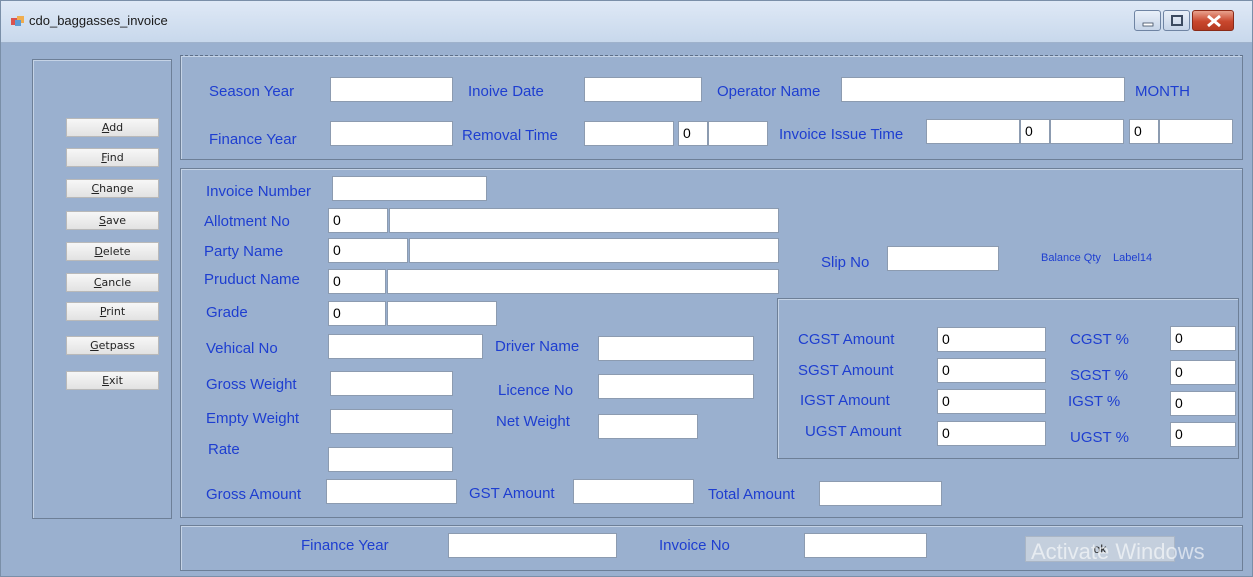  What do you see at coordinates (537, 346) in the screenshot?
I see `driver-name-label: Driver Name` at bounding box center [537, 346].